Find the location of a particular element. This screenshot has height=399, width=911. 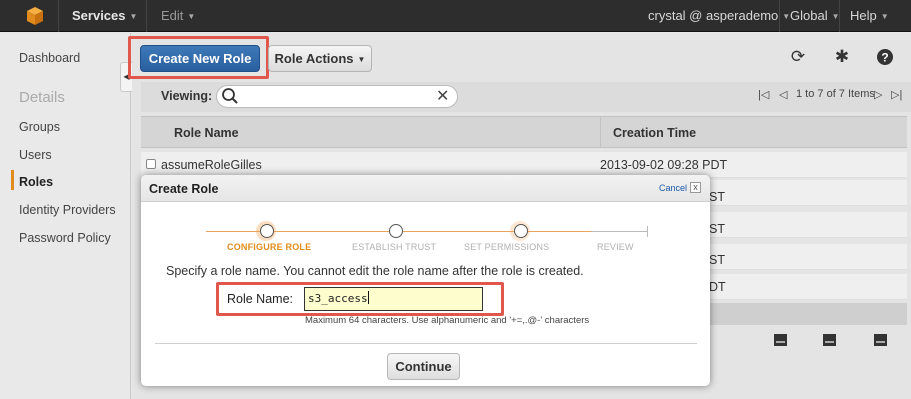

aws-cube-icon is located at coordinates (35, 16).